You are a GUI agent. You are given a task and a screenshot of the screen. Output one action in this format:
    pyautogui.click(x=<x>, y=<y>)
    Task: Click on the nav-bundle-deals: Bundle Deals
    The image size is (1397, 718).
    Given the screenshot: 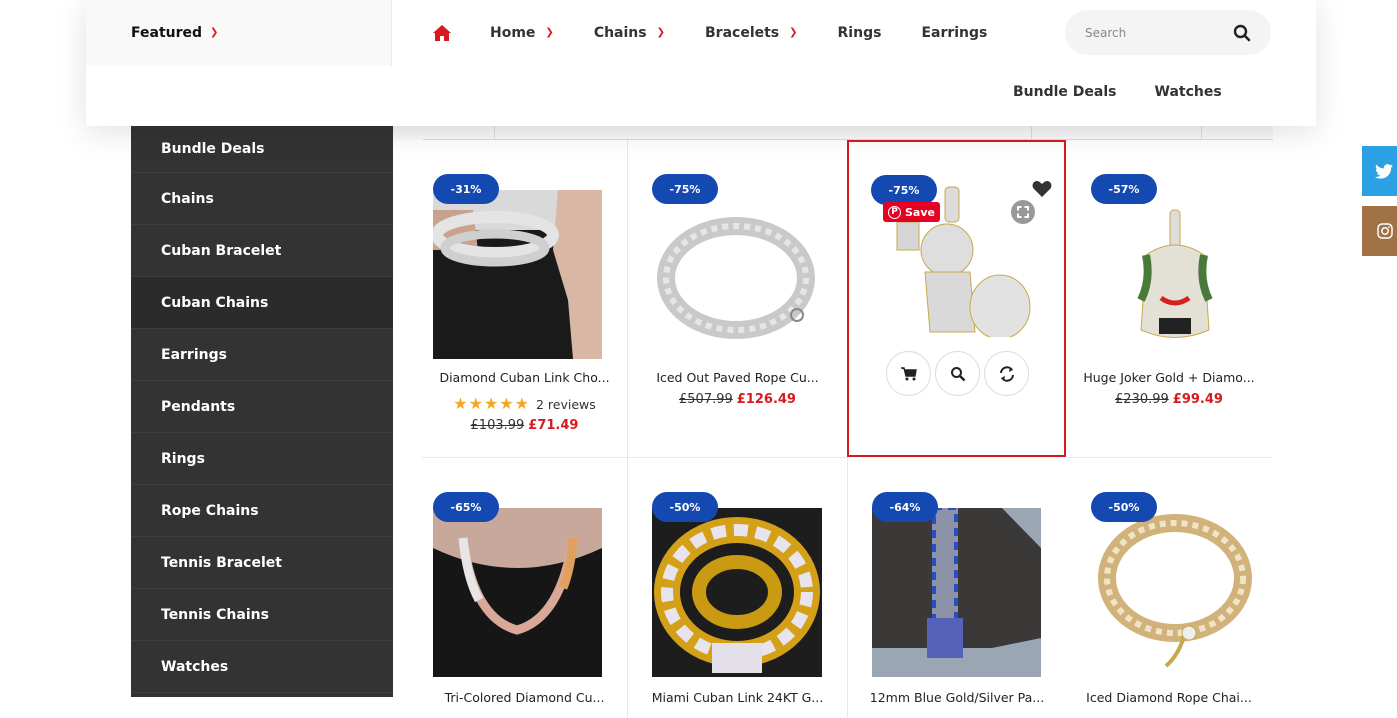 What is the action you would take?
    pyautogui.click(x=1065, y=92)
    